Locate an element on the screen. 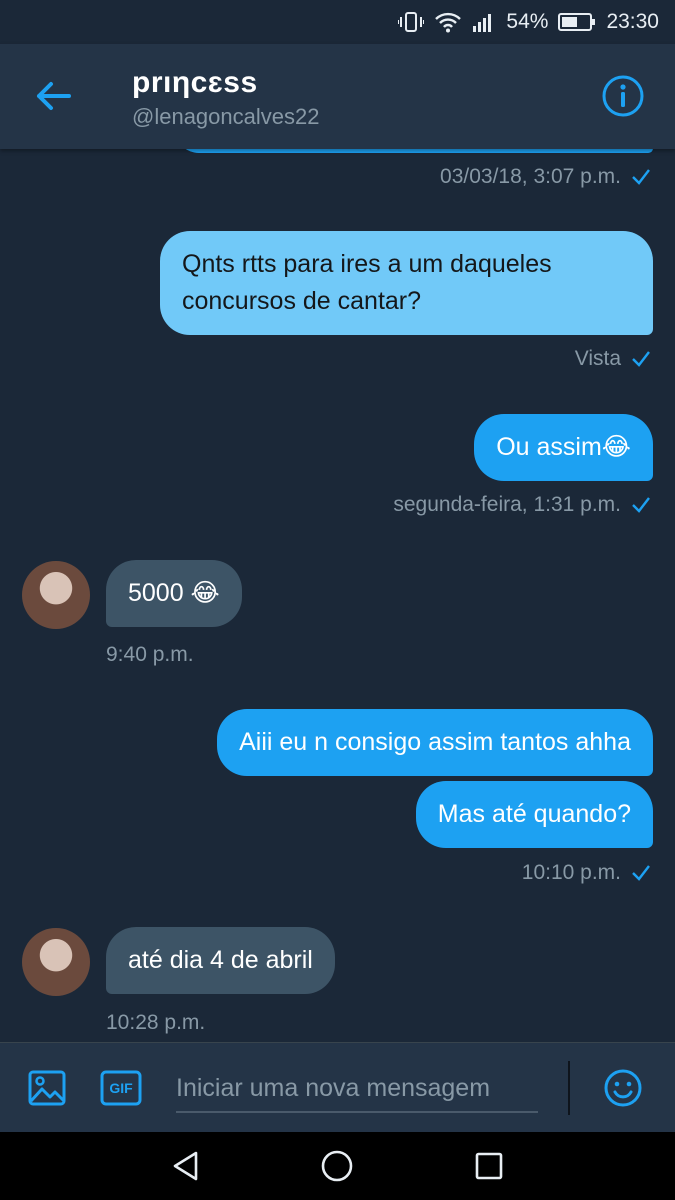  gif-label: GIF is located at coordinates (121, 1088).